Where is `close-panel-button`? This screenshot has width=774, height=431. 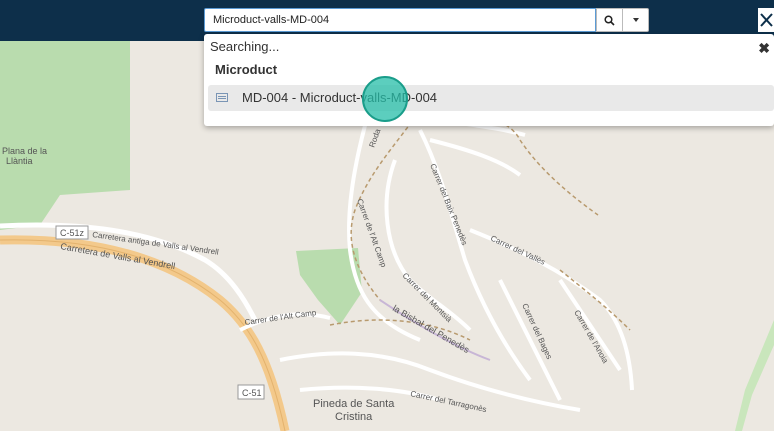 close-panel-button is located at coordinates (766, 20).